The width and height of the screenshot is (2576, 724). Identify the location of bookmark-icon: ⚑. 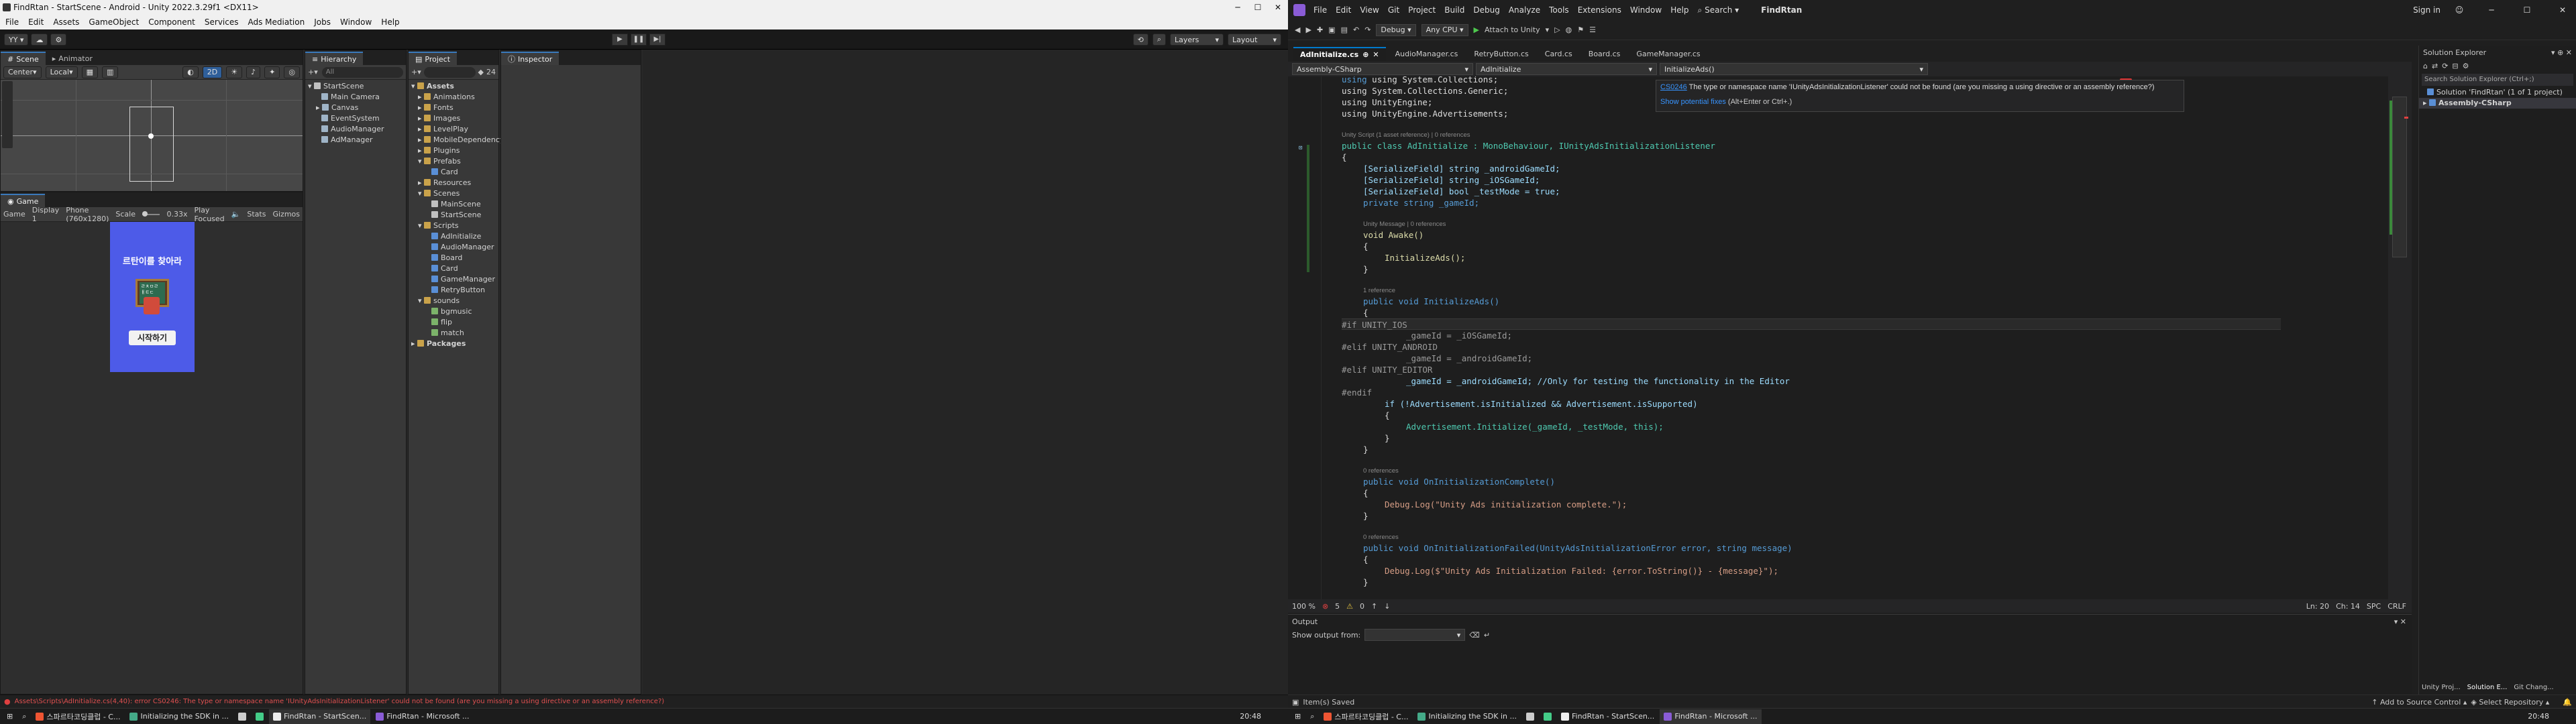
(1580, 29).